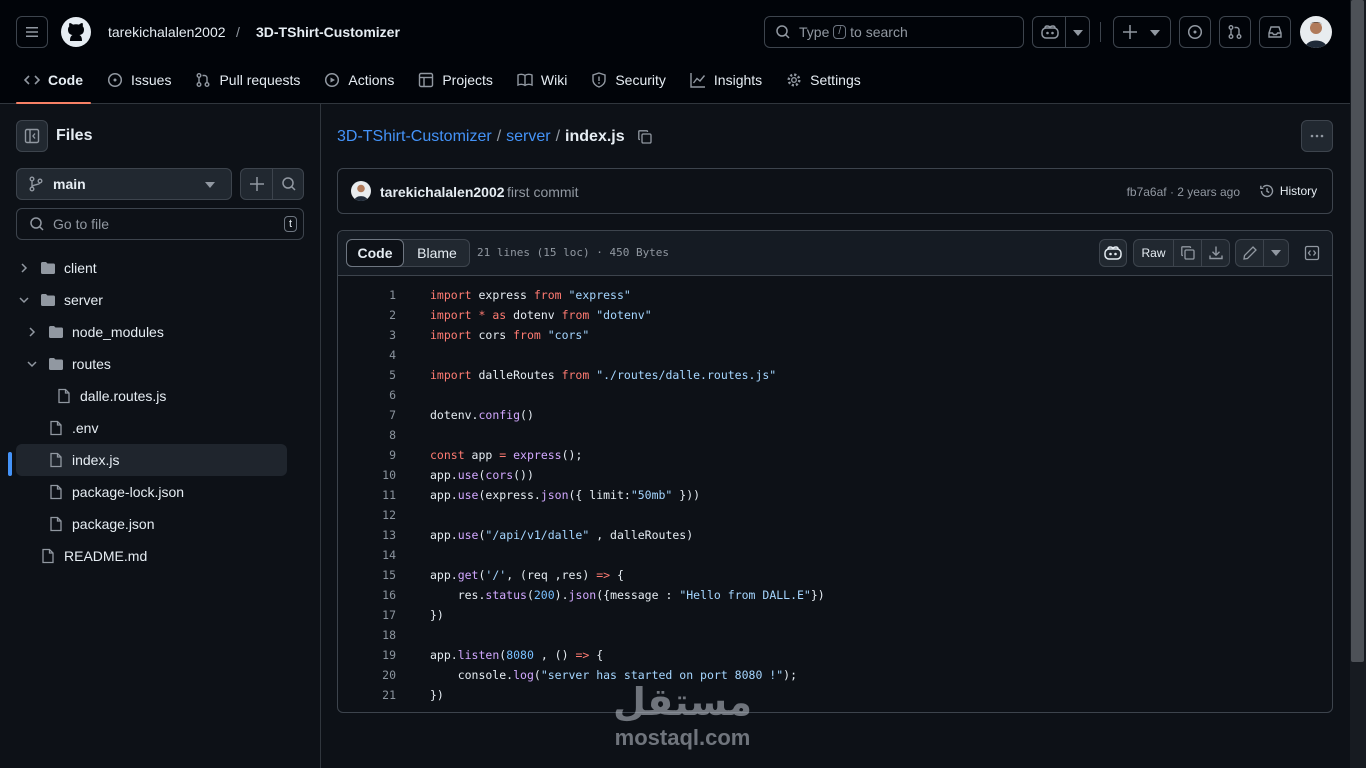  What do you see at coordinates (37, 224) in the screenshot?
I see `search-icon` at bounding box center [37, 224].